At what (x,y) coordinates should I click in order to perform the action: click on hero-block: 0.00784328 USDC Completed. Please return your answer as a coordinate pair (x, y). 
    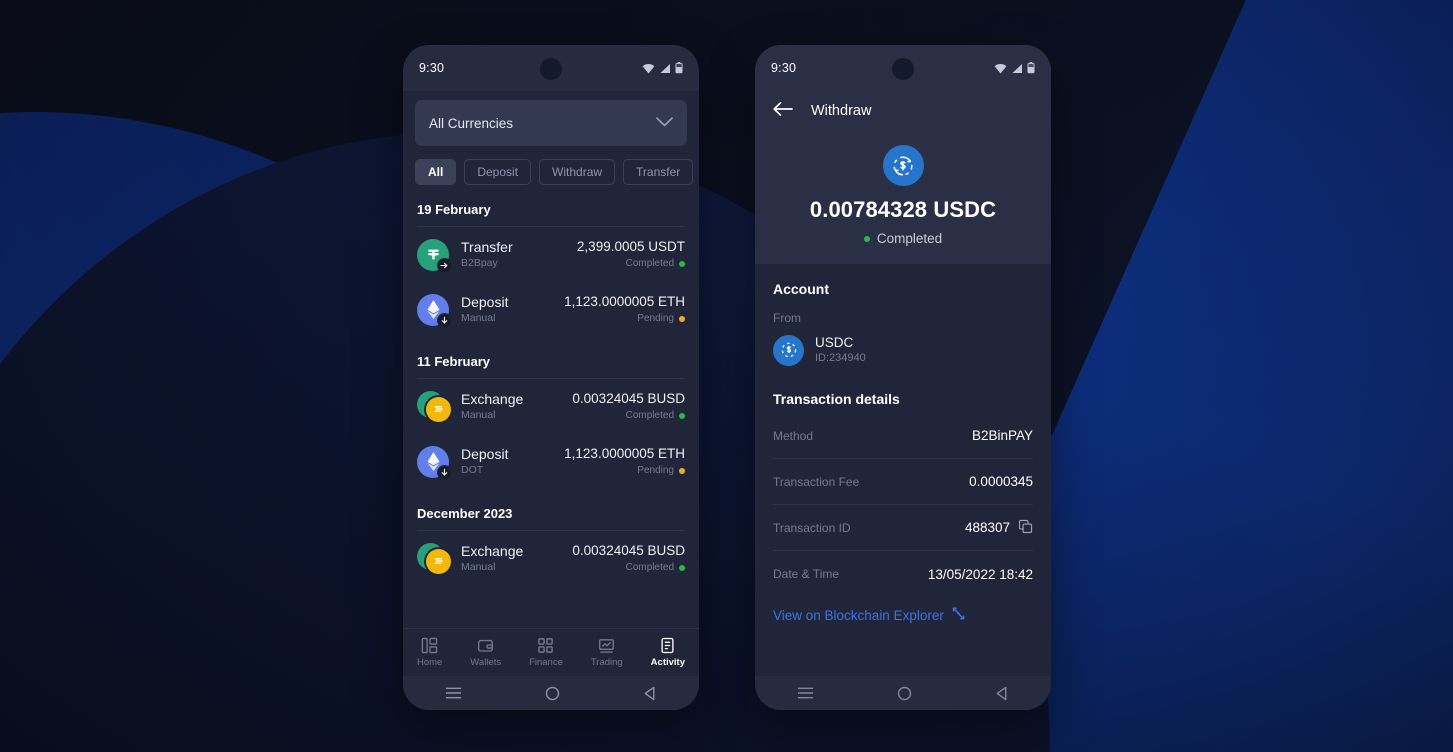
    Looking at the image, I should click on (903, 188).